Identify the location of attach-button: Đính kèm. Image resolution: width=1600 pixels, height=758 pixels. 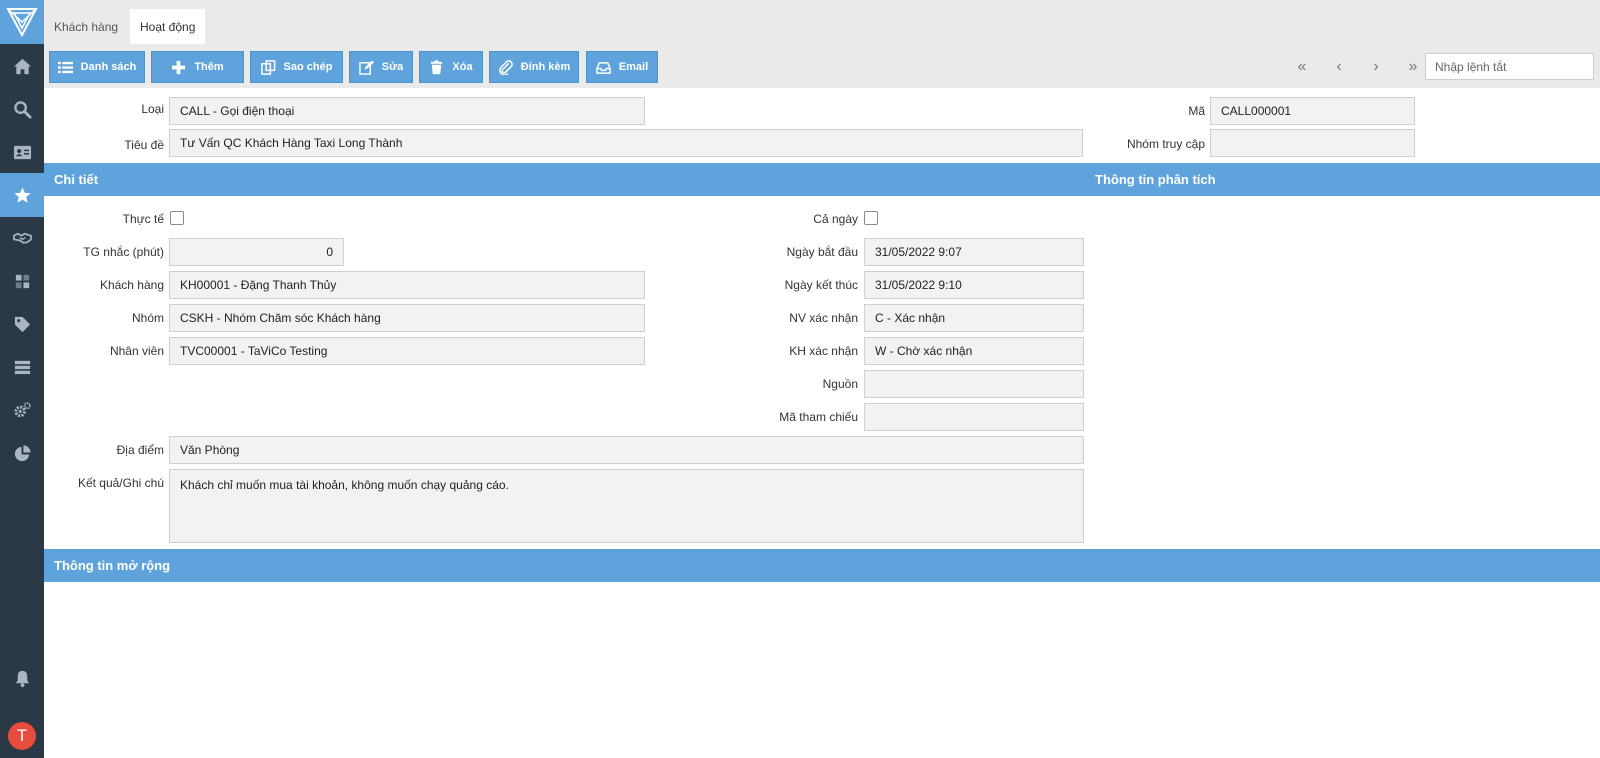
(534, 67).